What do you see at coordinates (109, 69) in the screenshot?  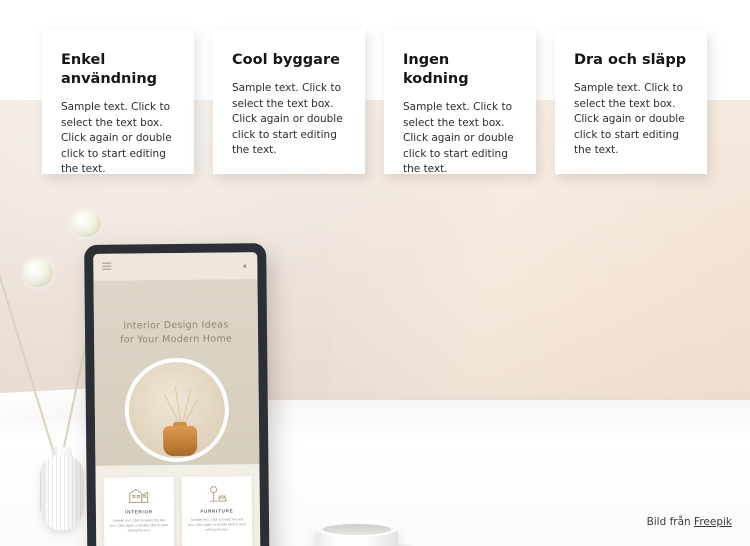 I see `feature-card-title: Enkel användning` at bounding box center [109, 69].